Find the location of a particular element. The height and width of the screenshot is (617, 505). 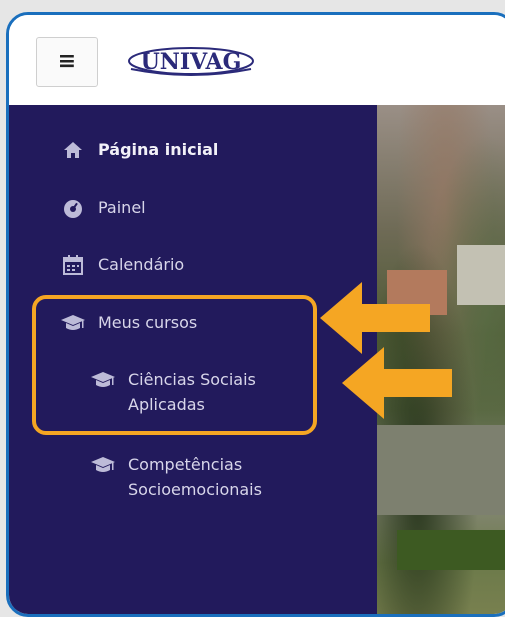

hamburger-menu-button: ≡ is located at coordinates (67, 62).